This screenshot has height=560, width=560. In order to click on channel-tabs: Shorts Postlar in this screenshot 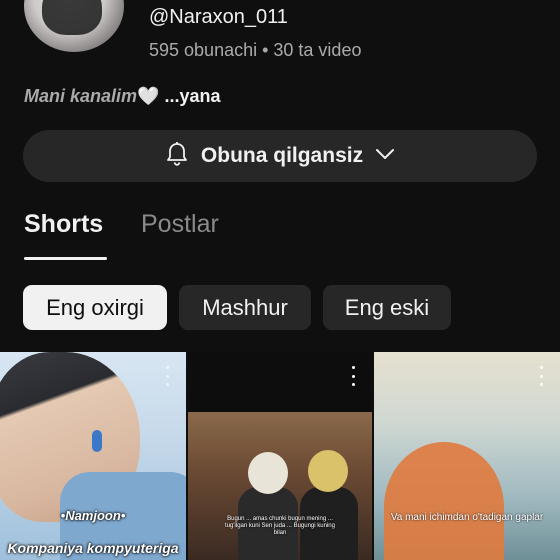, I will do `click(280, 236)`.